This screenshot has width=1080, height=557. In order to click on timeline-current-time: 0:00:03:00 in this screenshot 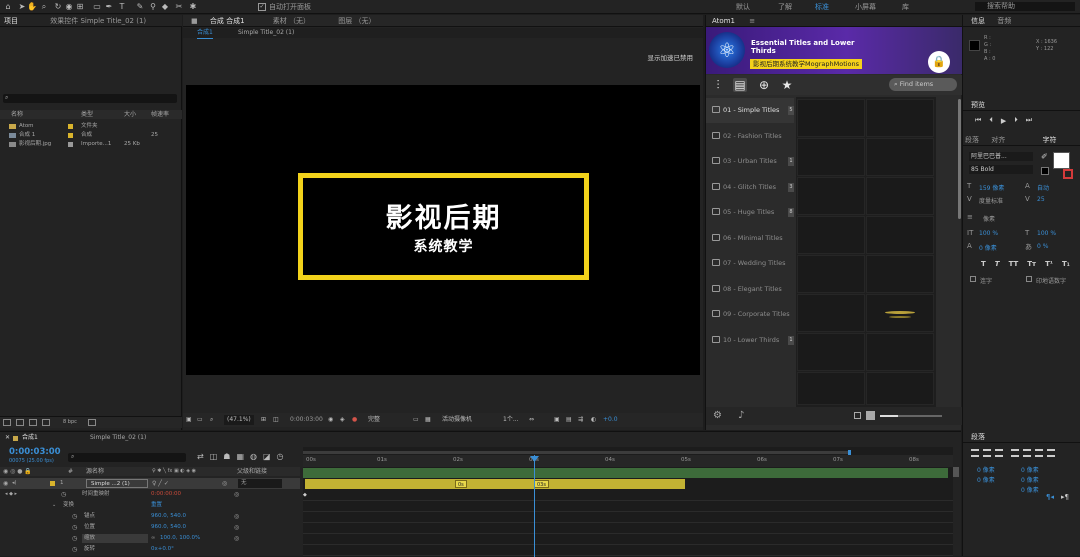, I will do `click(35, 452)`.